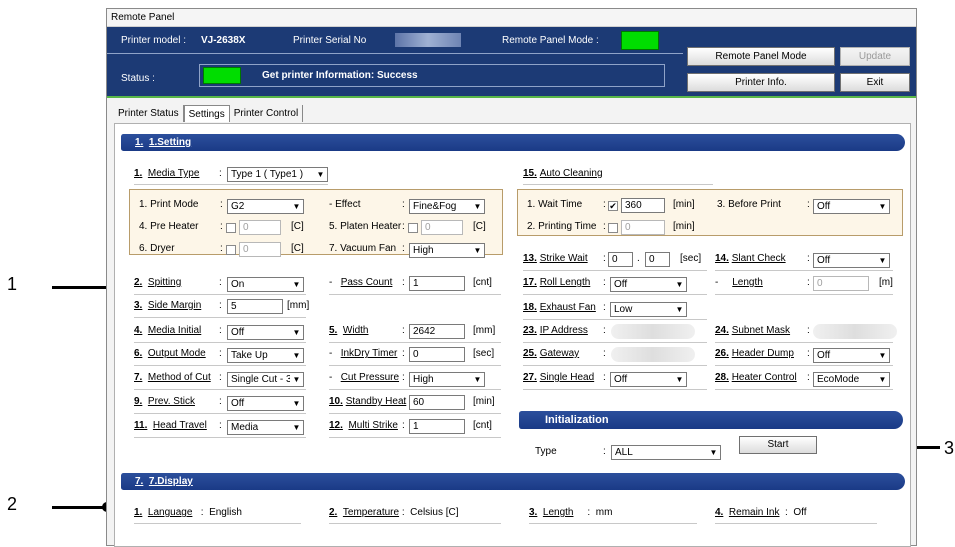 This screenshot has width=955, height=547. What do you see at coordinates (394, 512) in the screenshot?
I see `temperature-label: 2. Temperature : Celsius [C]` at bounding box center [394, 512].